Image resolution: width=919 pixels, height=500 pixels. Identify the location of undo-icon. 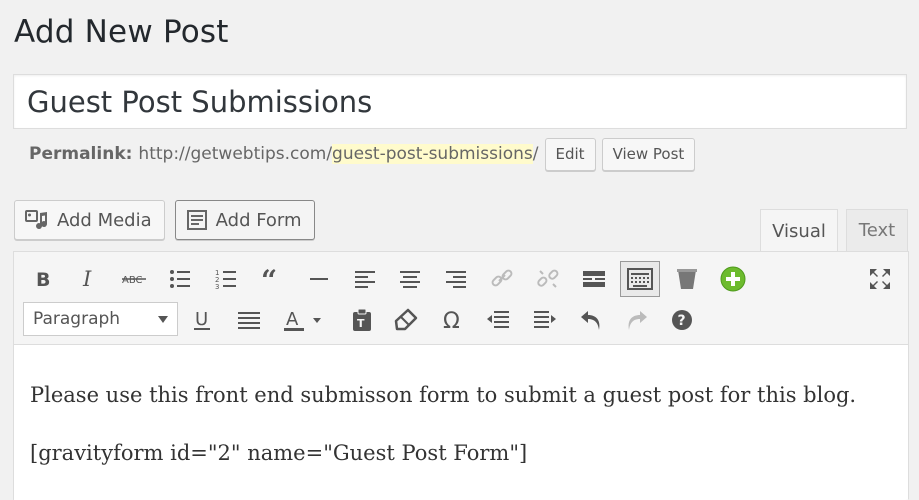
(591, 320).